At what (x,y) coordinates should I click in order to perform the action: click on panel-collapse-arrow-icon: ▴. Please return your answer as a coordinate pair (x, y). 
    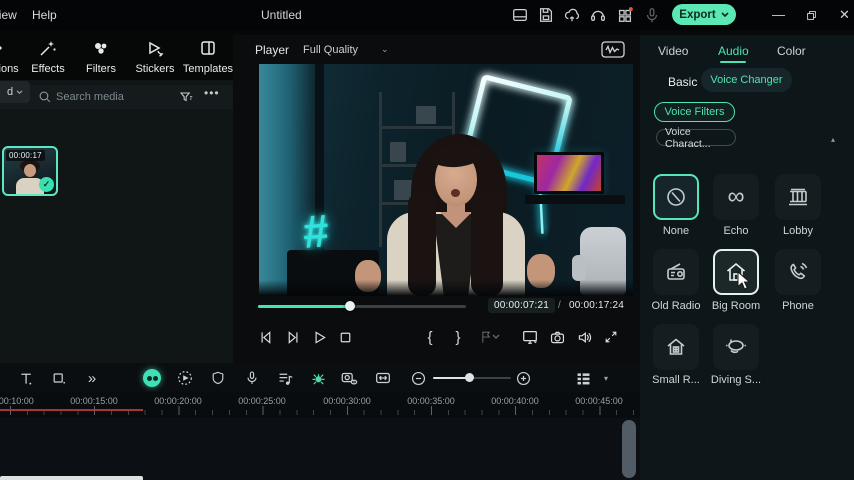
    Looking at the image, I should click on (833, 139).